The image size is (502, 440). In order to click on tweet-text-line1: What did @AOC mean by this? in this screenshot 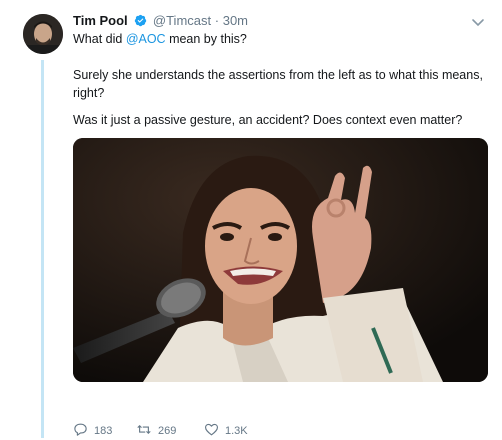, I will do `click(160, 39)`.